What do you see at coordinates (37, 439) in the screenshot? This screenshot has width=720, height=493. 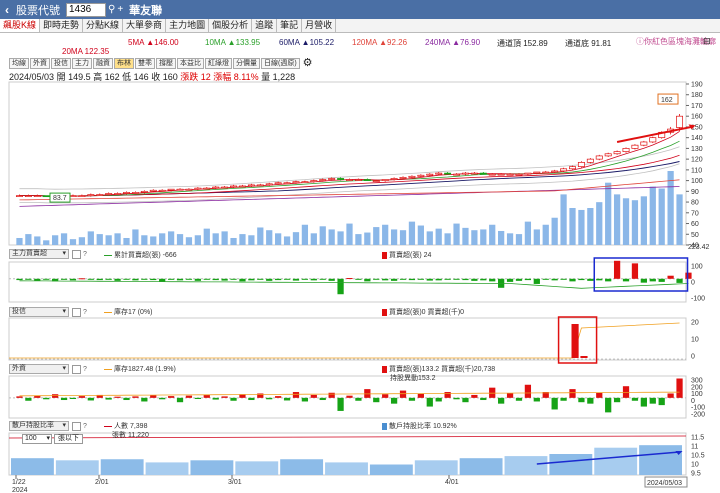 I see `lot-size-select: 100` at bounding box center [37, 439].